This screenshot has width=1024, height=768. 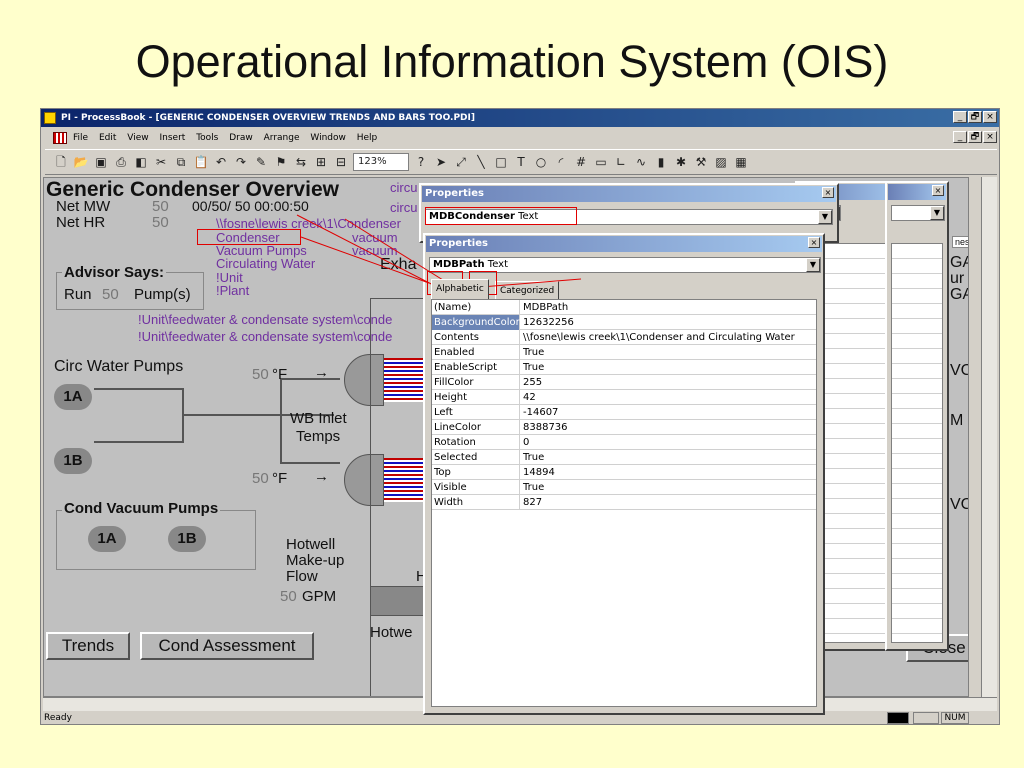 What do you see at coordinates (624, 487) in the screenshot?
I see `property-row: Visible True` at bounding box center [624, 487].